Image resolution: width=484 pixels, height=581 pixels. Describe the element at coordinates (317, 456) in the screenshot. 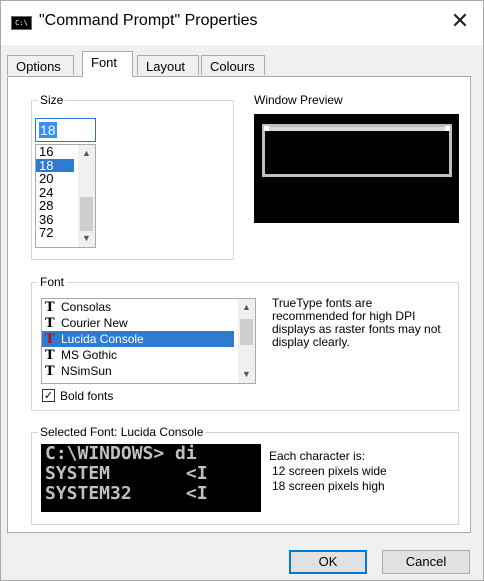

I see `char-info-heading: Each character is:` at that location.